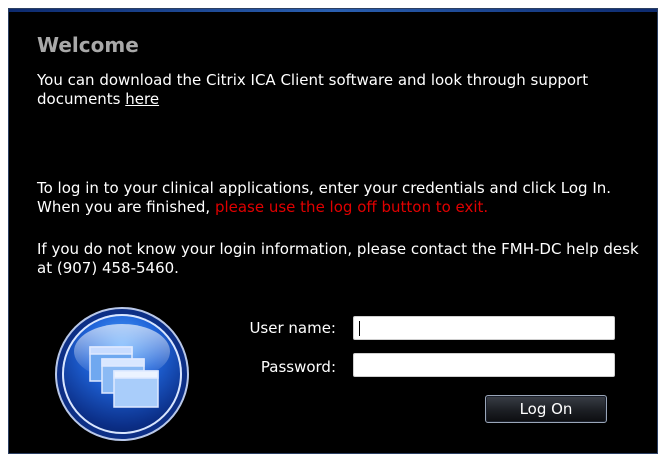 The image size is (668, 462). I want to click on text-cursor, so click(359, 328).